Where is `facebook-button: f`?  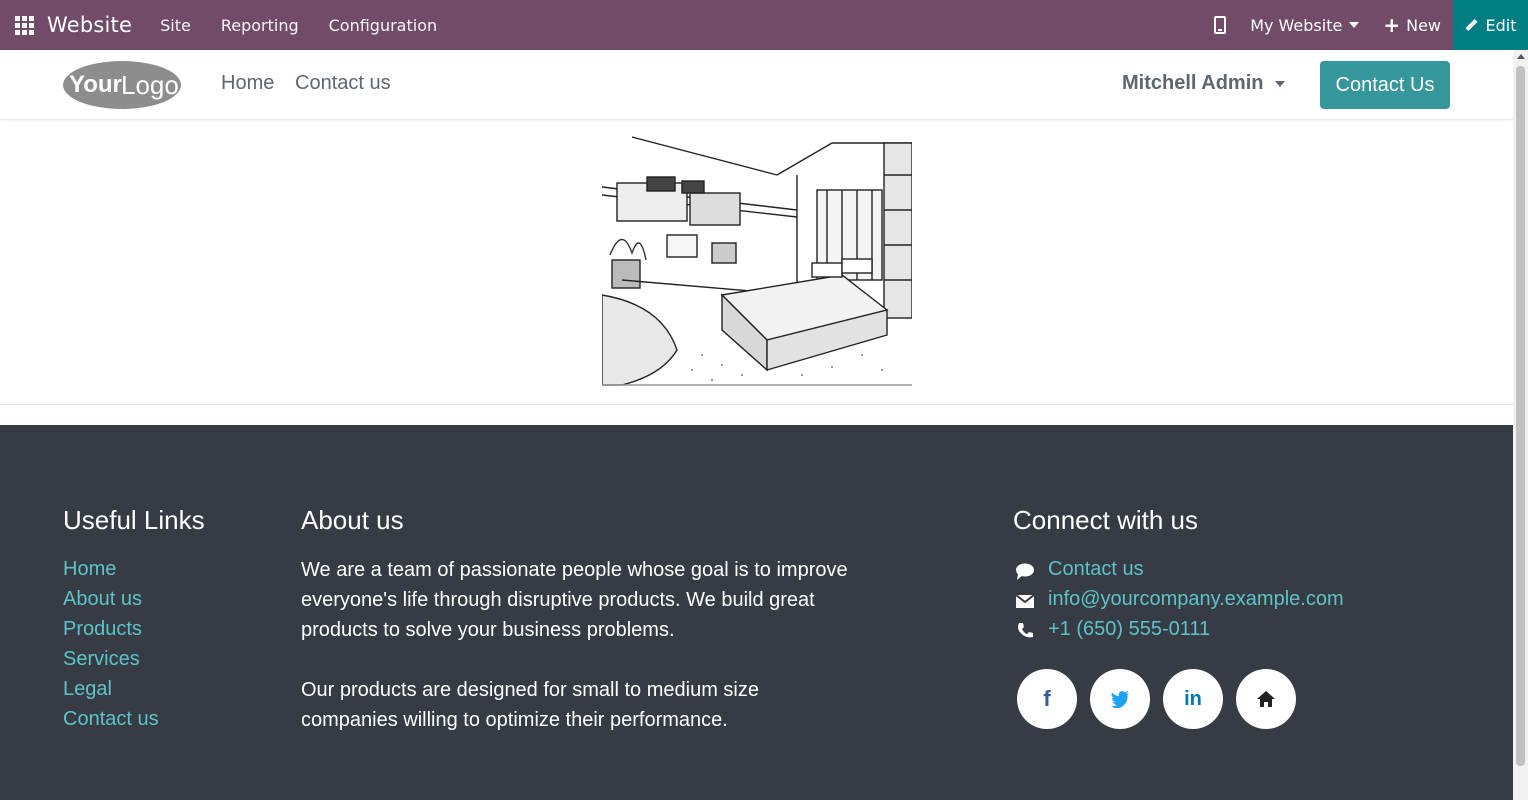
facebook-button: f is located at coordinates (1047, 699).